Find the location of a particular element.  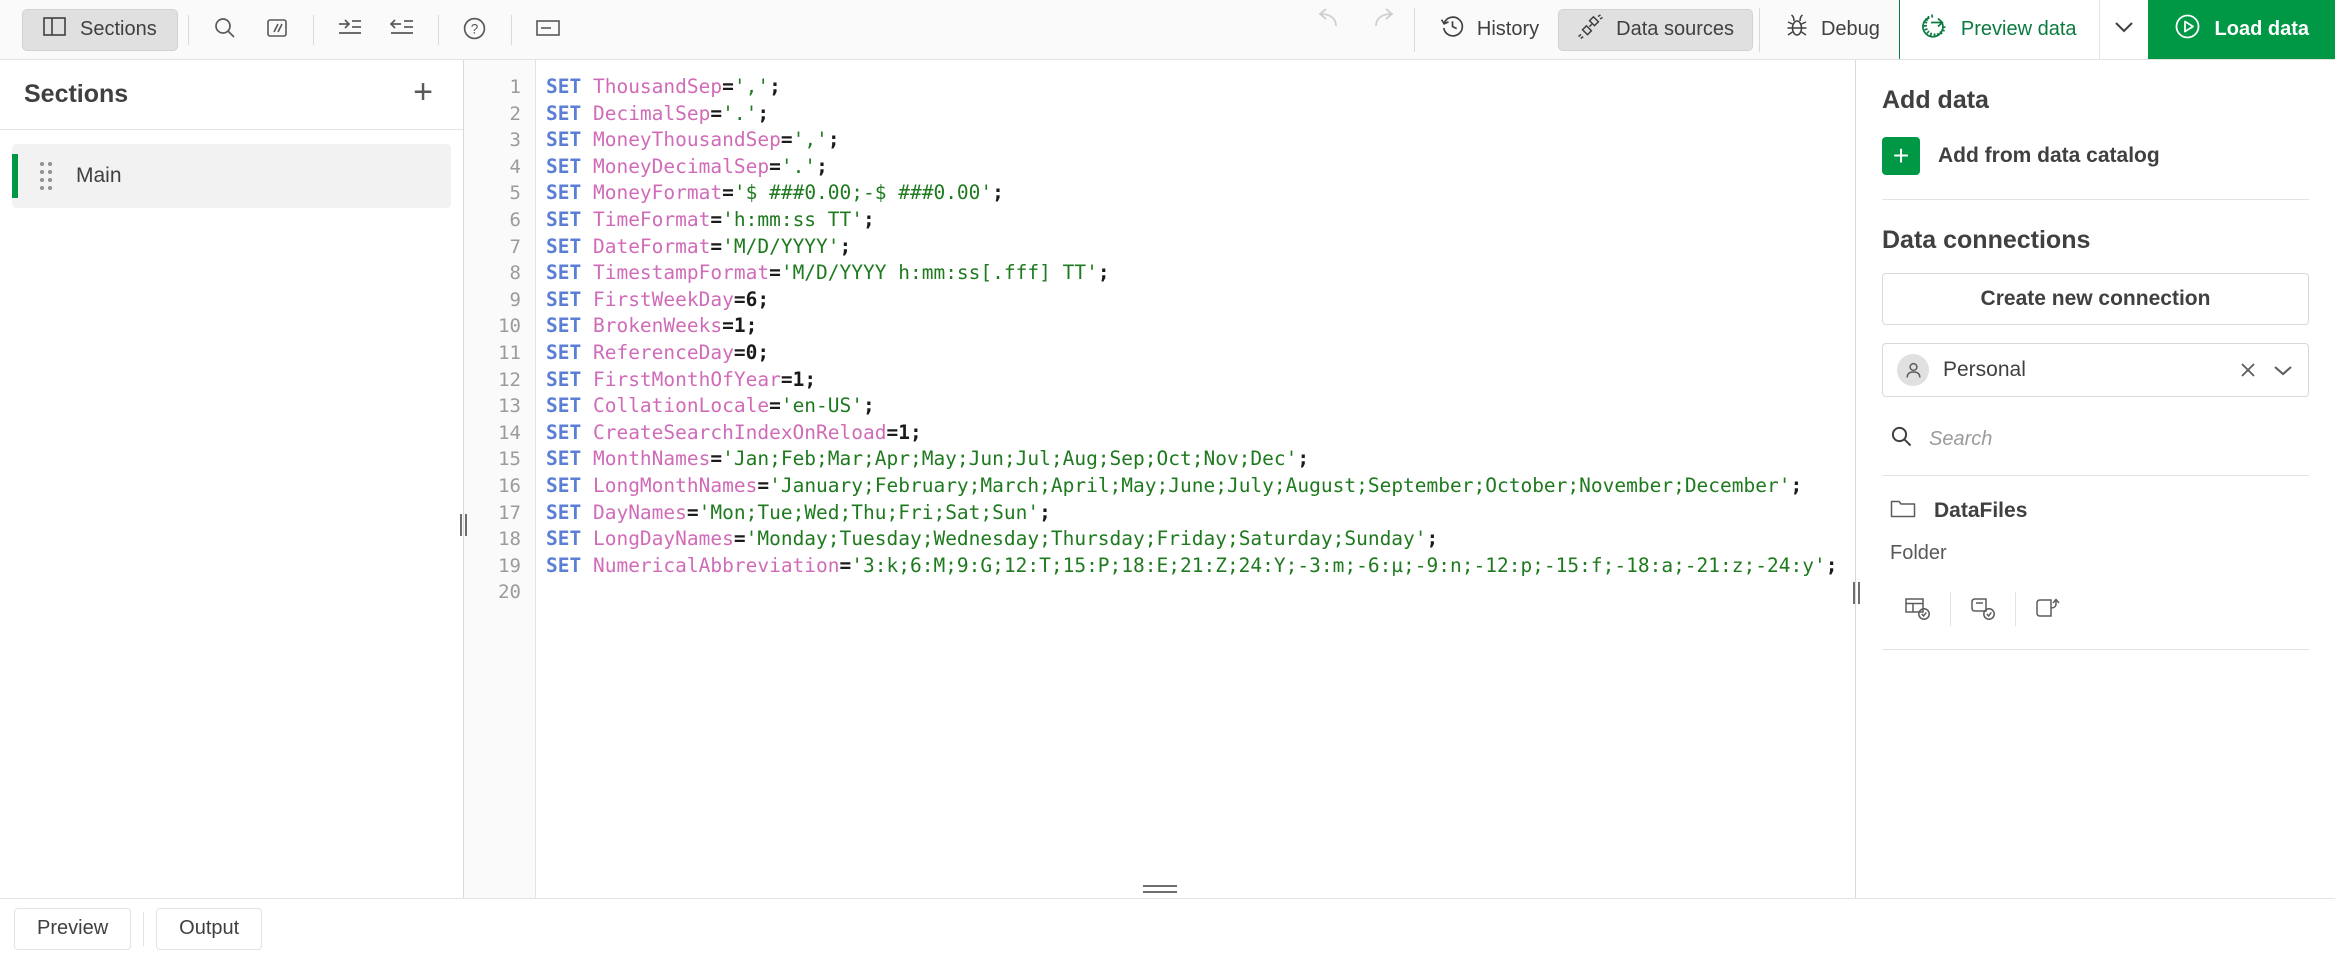

output-tab: Output is located at coordinates (209, 928).